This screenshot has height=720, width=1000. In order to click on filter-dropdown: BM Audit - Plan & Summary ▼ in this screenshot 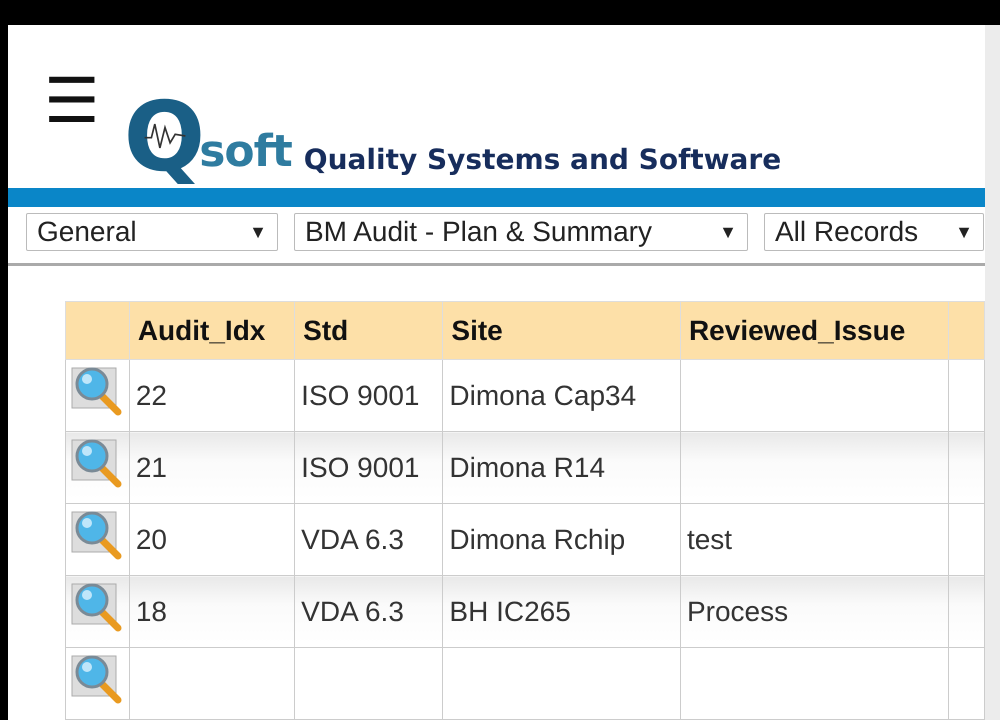, I will do `click(521, 232)`.